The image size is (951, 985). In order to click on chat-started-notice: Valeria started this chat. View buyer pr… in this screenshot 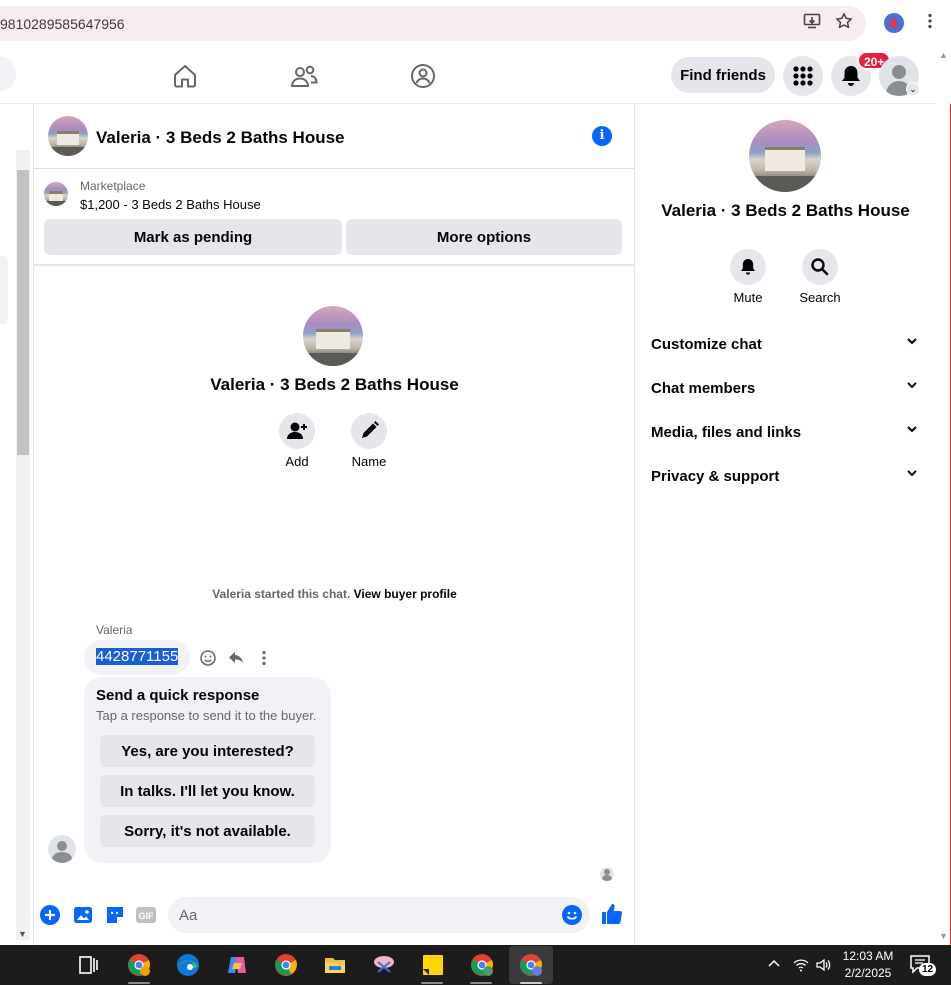, I will do `click(334, 594)`.